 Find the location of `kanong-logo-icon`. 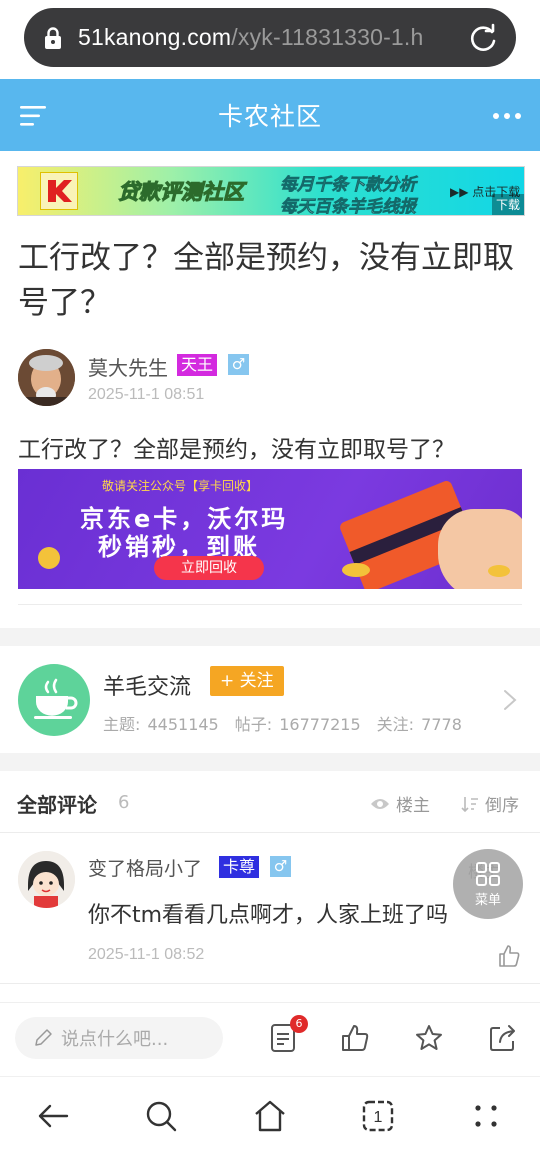

kanong-logo-icon is located at coordinates (60, 191).